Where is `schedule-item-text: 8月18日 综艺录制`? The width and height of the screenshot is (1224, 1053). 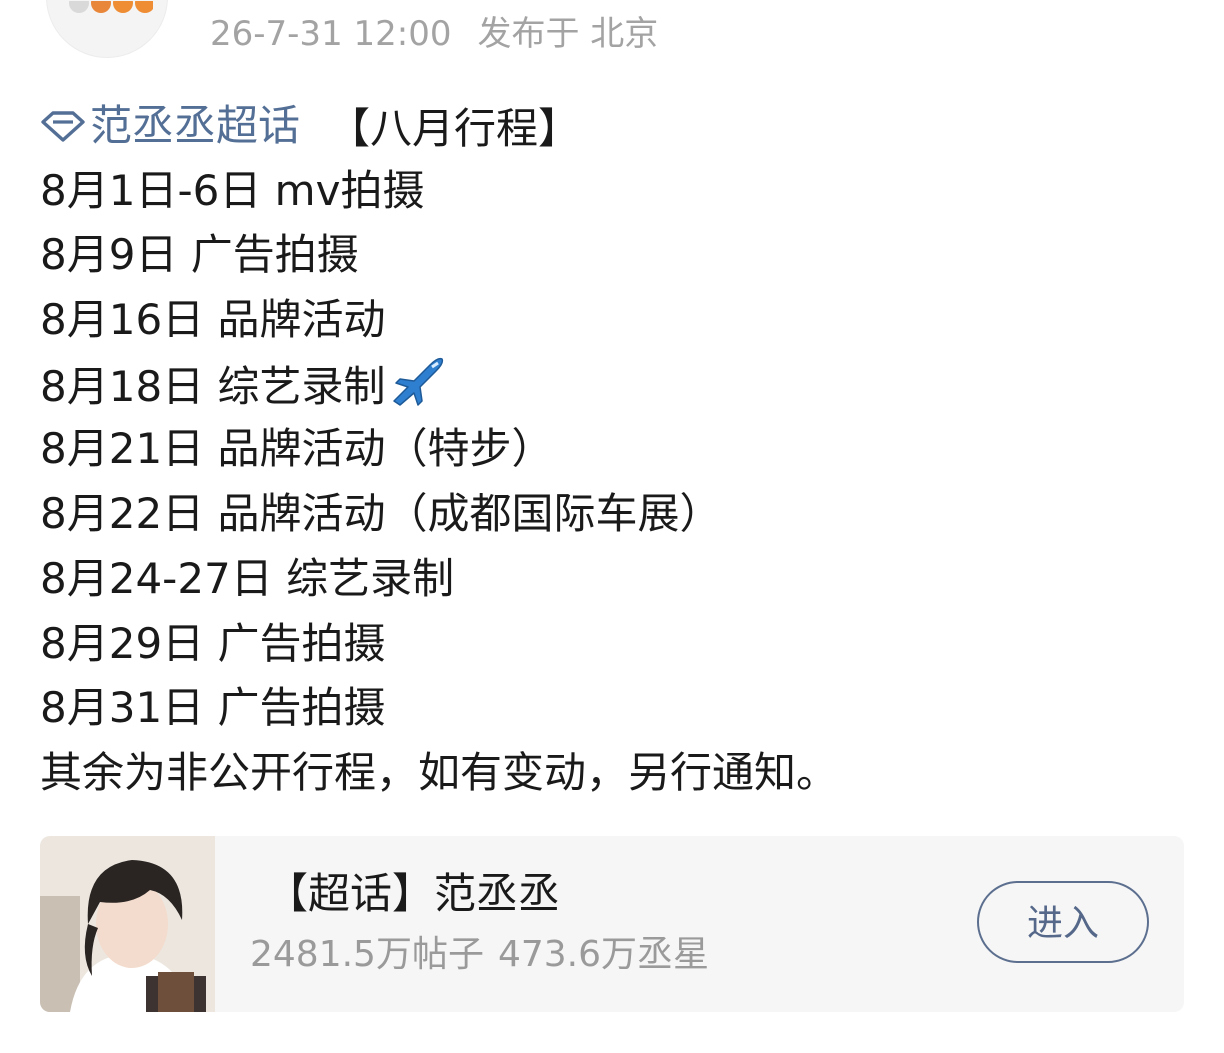
schedule-item-text: 8月18日 综艺录制 is located at coordinates (213, 386).